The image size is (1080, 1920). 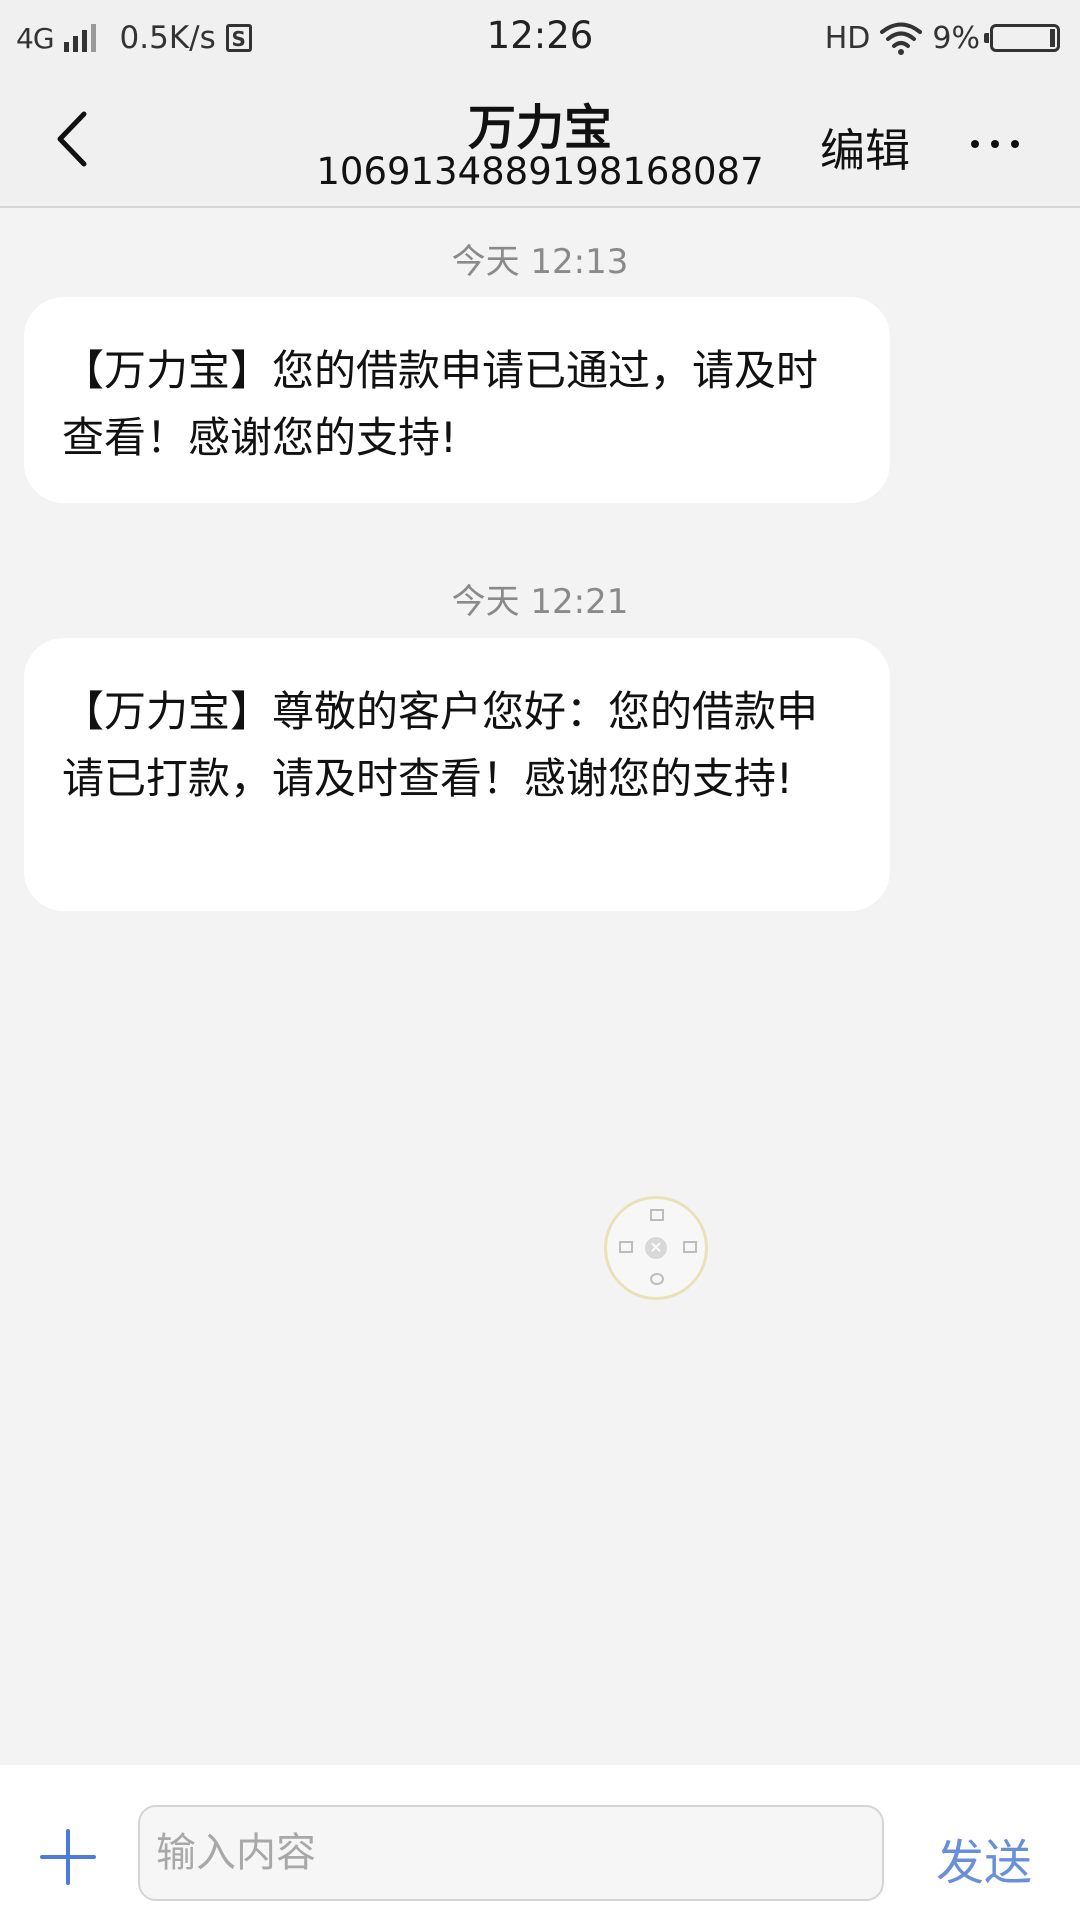 I want to click on status-bar: 4G 0.5K/s S 12:26 HD 9%, so click(x=540, y=38).